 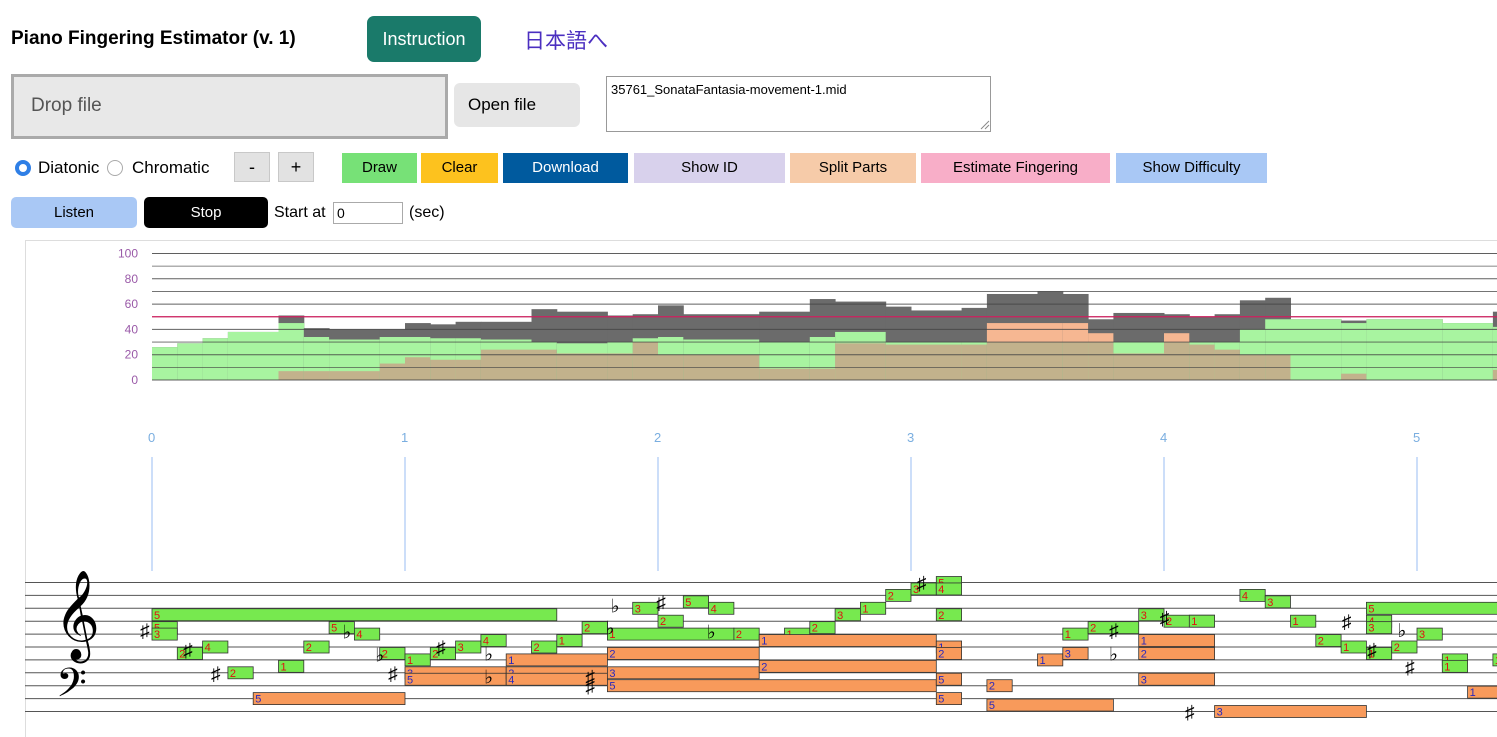 What do you see at coordinates (1416, 437) in the screenshot?
I see `timeline-label: 5` at bounding box center [1416, 437].